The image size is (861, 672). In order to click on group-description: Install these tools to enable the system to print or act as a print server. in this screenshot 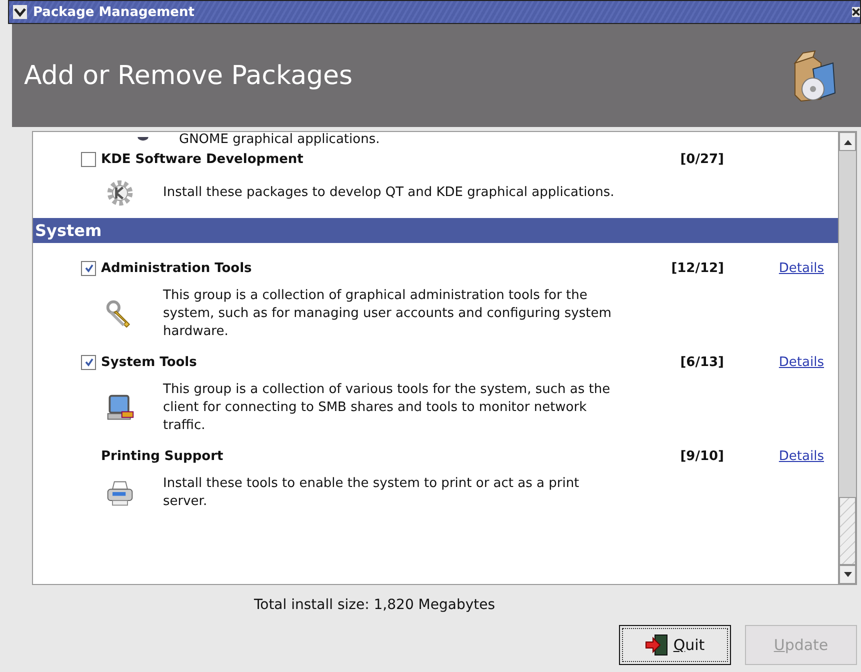, I will do `click(371, 493)`.